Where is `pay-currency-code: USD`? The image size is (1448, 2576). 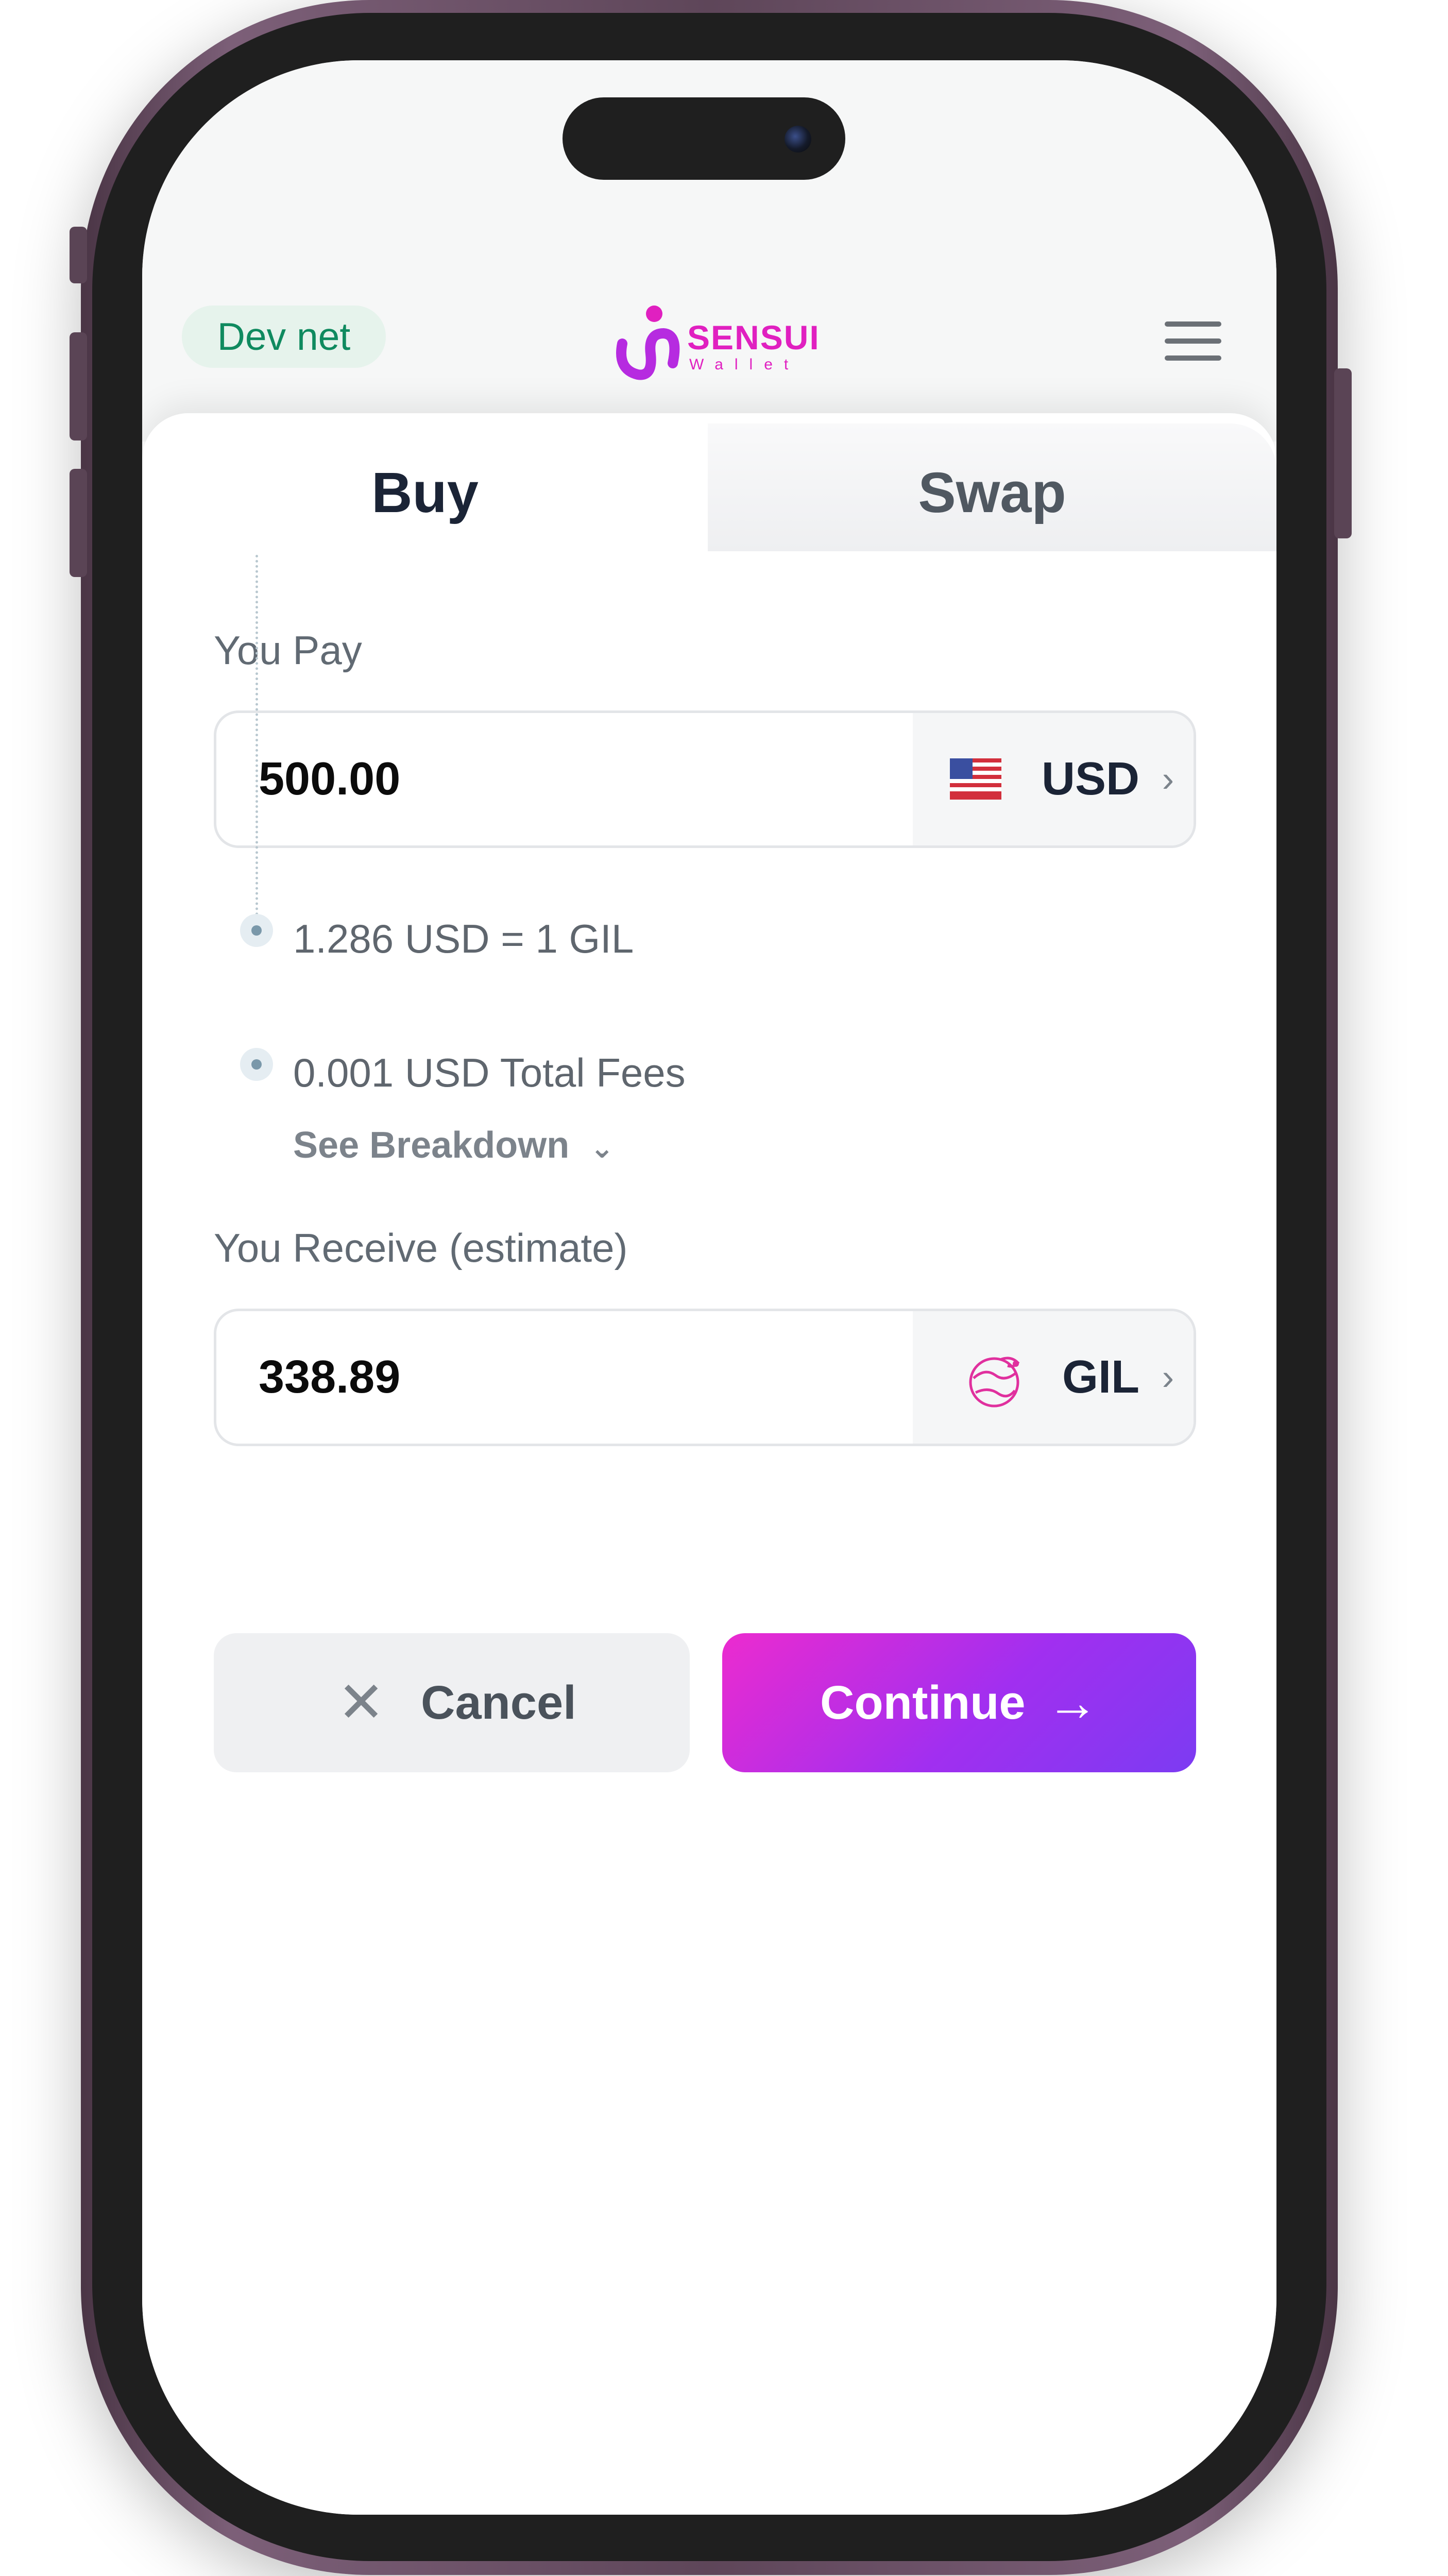 pay-currency-code: USD is located at coordinates (1090, 779).